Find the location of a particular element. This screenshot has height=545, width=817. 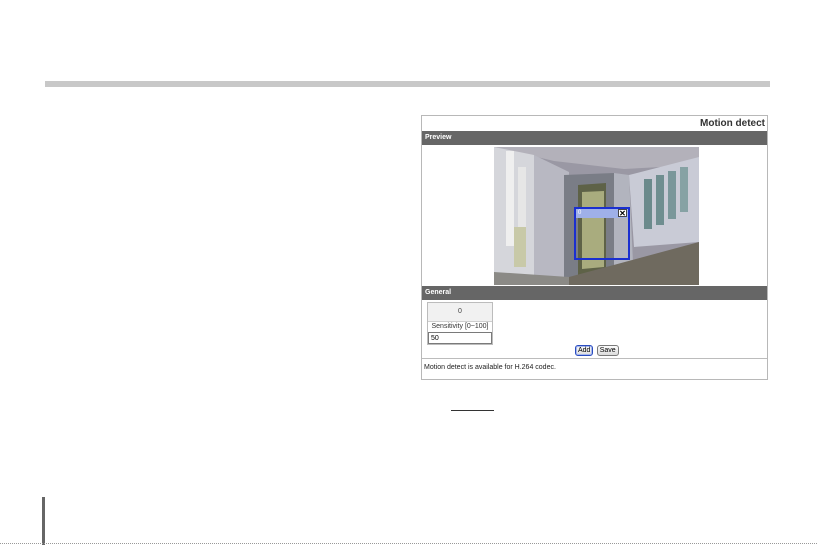

general-header: General is located at coordinates (594, 293).